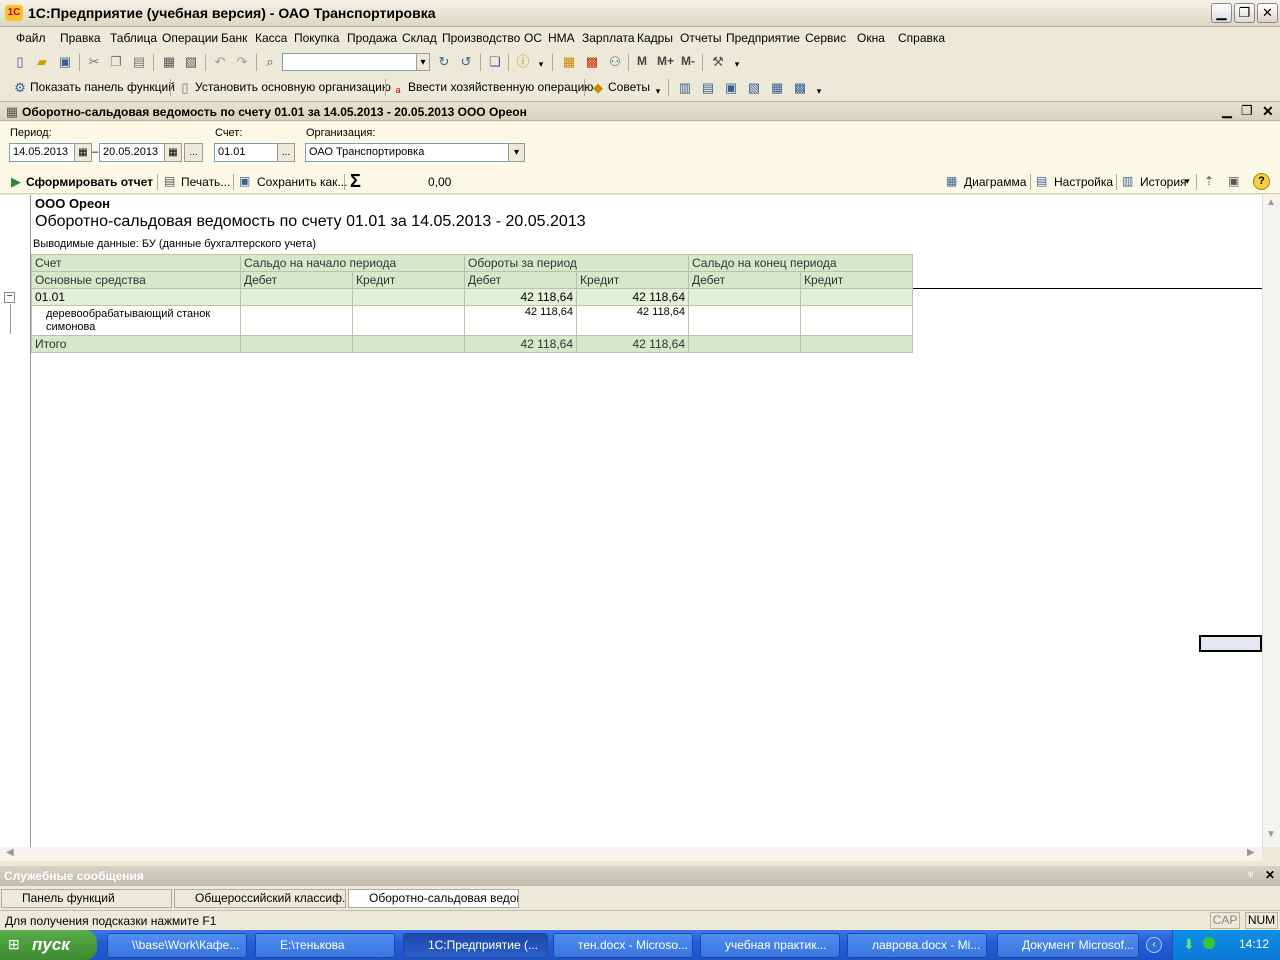  Describe the element at coordinates (1271, 834) in the screenshot. I see `scroll-down-icon: ▼` at that location.